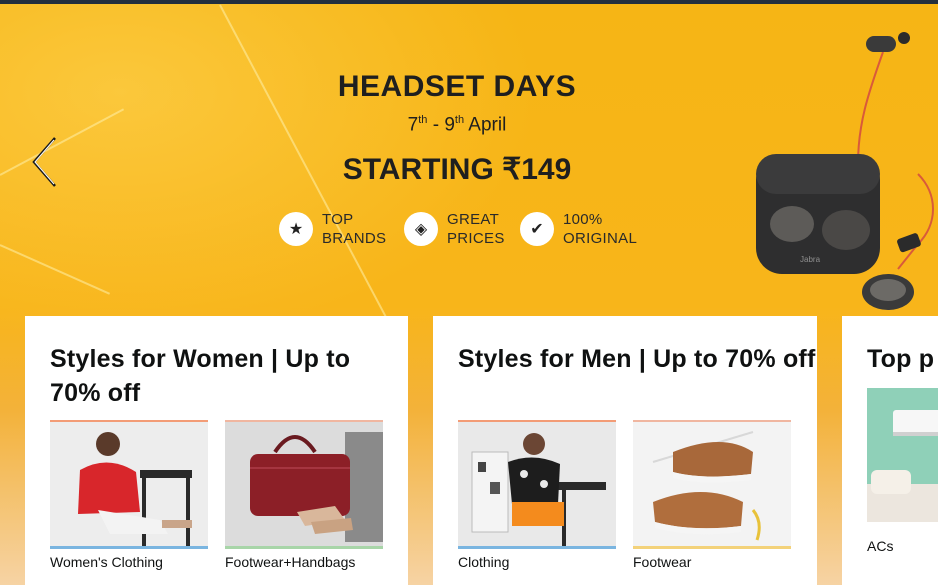 The width and height of the screenshot is (938, 585). I want to click on footwear-handbags-image, so click(304, 485).